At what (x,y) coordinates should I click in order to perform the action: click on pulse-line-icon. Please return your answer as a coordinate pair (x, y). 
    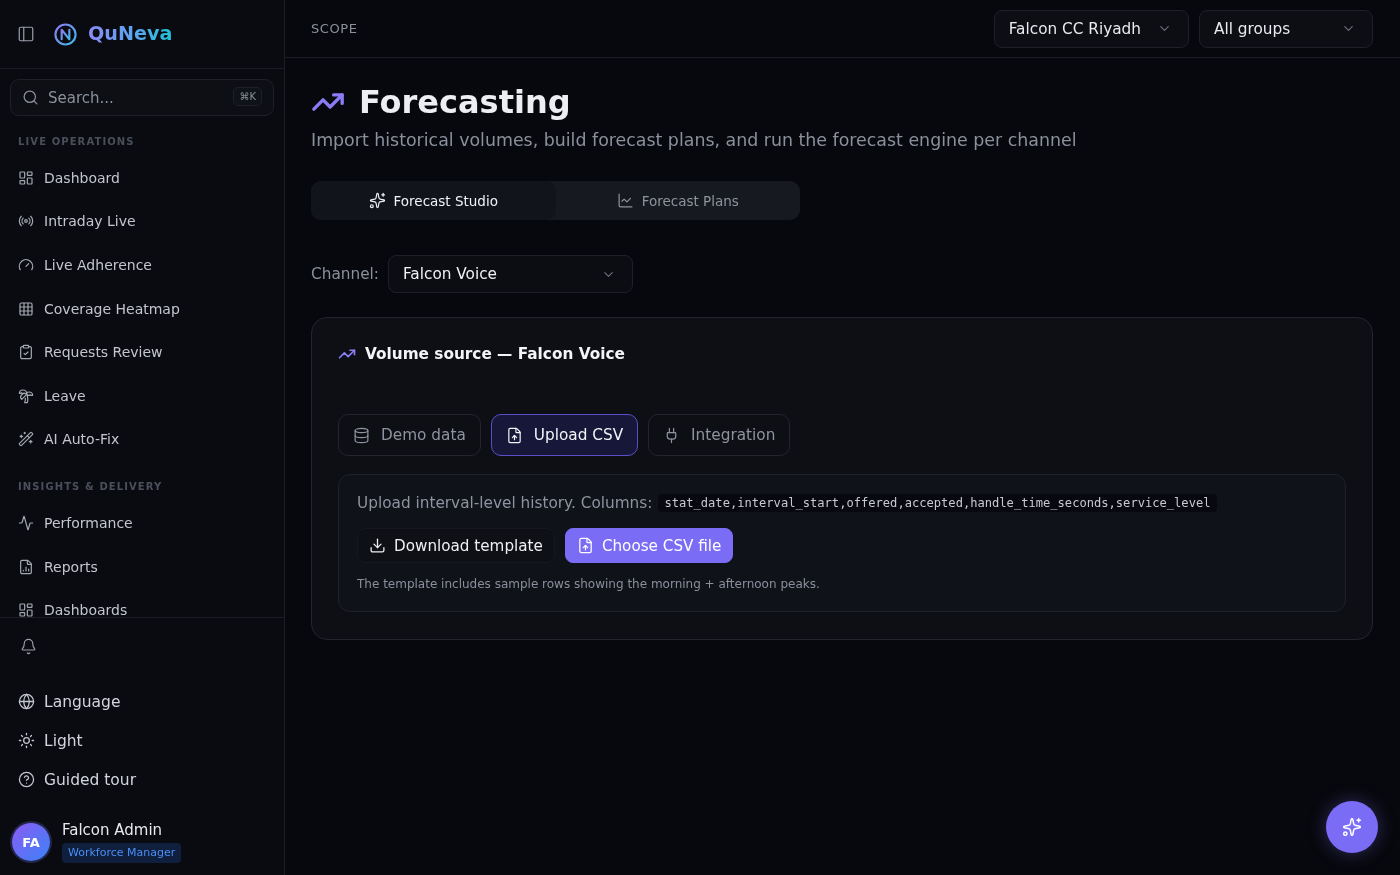
    Looking at the image, I should click on (26, 522).